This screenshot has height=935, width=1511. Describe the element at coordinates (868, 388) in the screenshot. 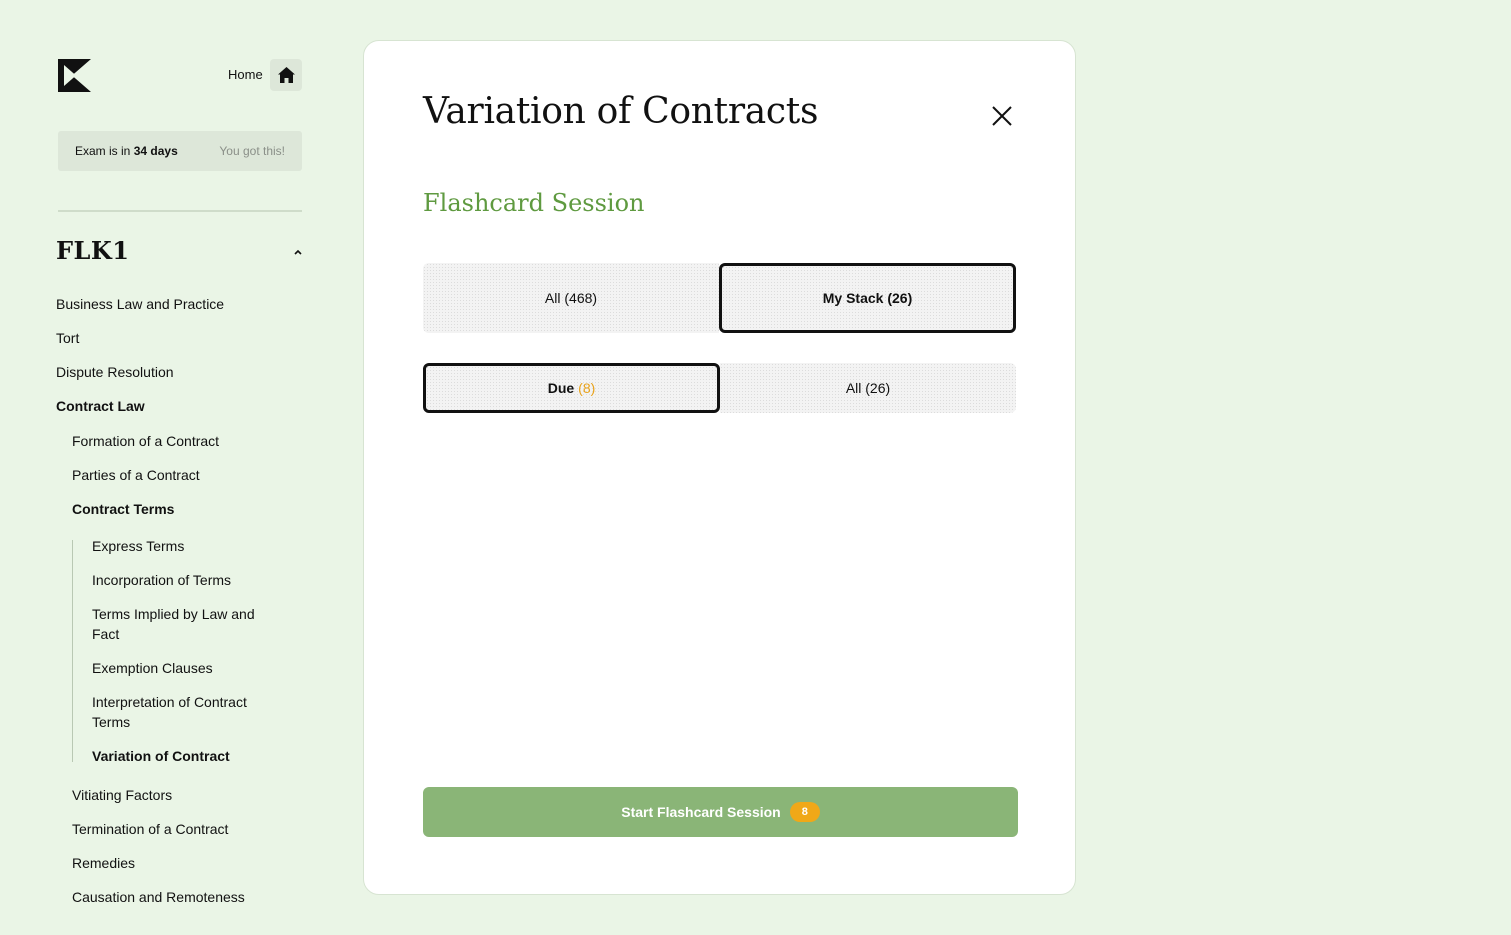

I see `filter-option-all: All (26)` at that location.